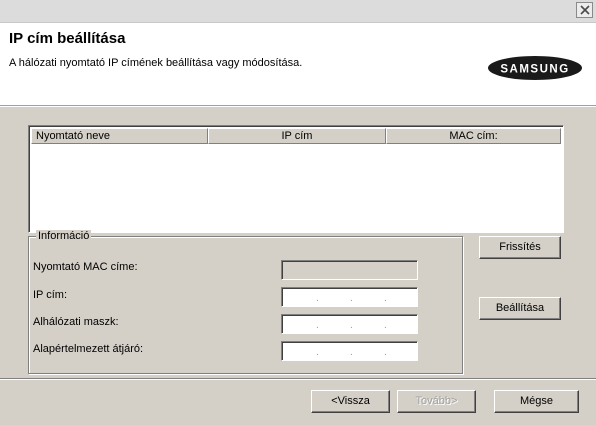  What do you see at coordinates (298, 11) in the screenshot?
I see `title-bar` at bounding box center [298, 11].